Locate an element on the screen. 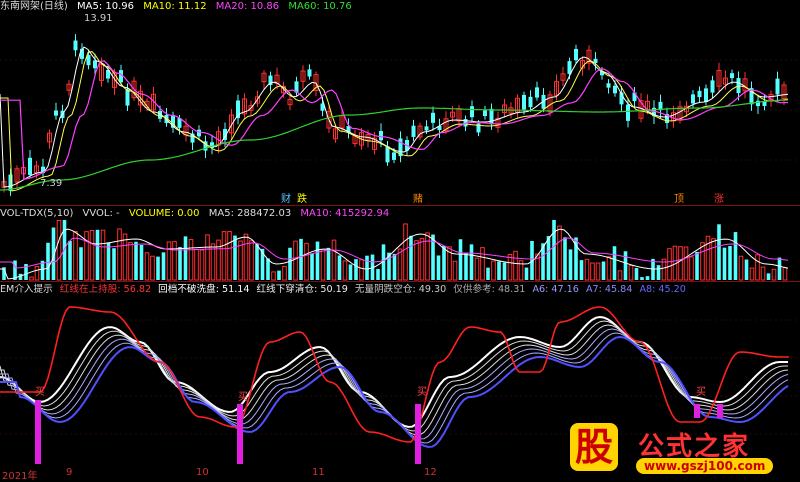 This screenshot has width=800, height=482. em-red-line: 红线在上持股: 56.82 is located at coordinates (105, 289).